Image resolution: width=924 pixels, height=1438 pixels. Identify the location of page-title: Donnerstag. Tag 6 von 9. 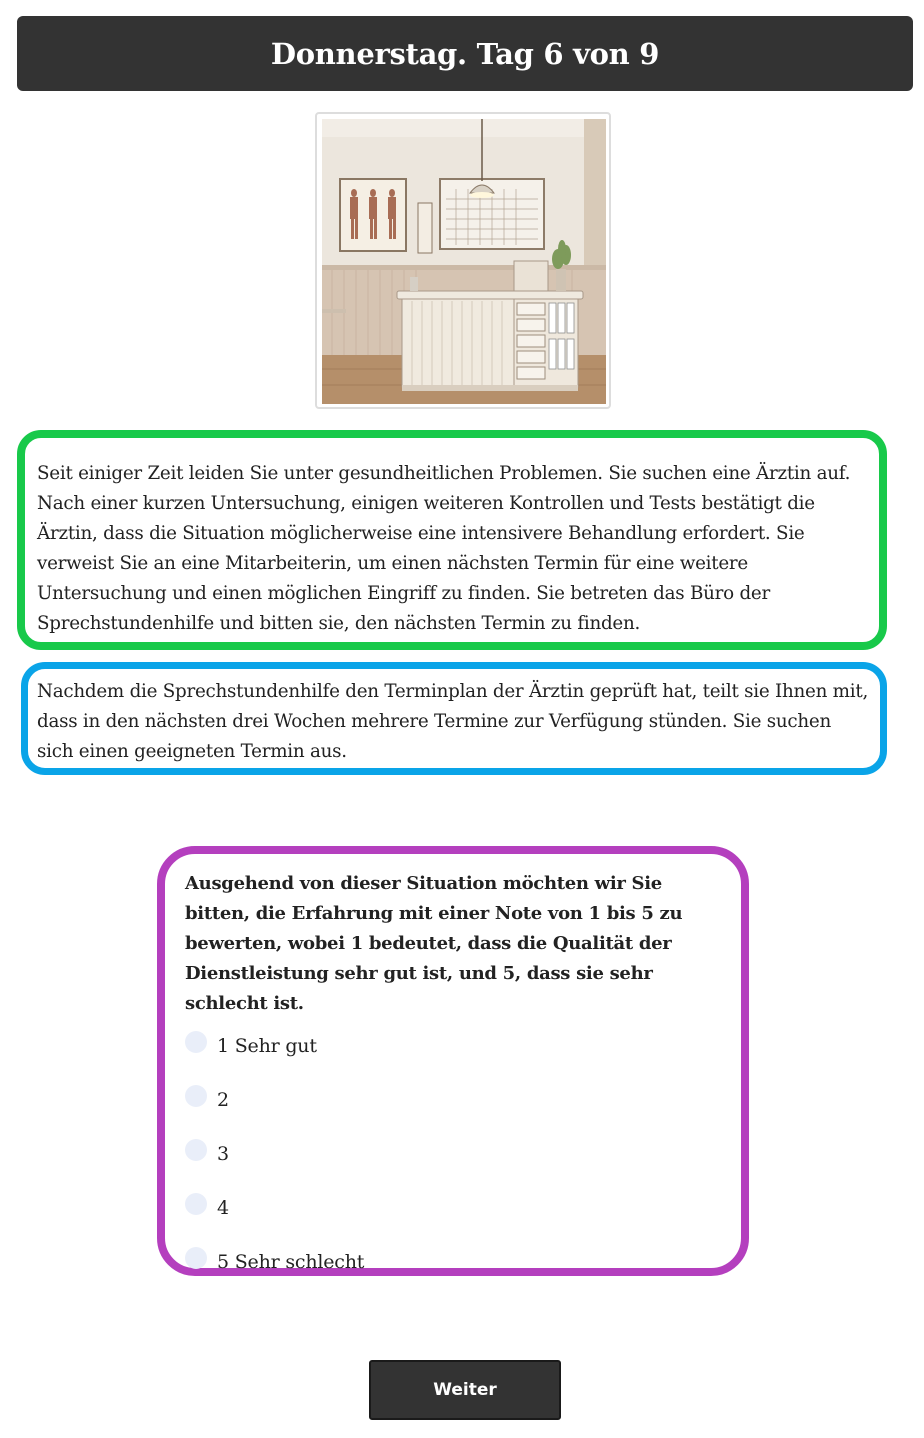
(465, 53).